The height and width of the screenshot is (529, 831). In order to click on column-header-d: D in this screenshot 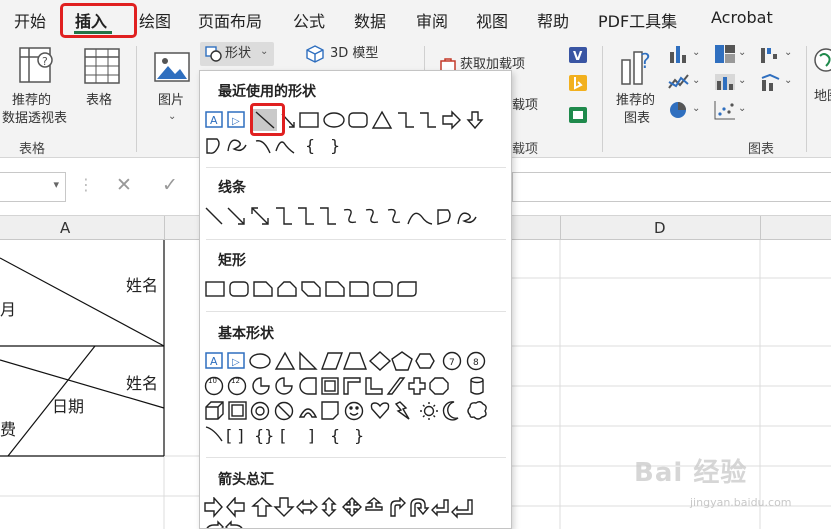, I will do `click(660, 228)`.